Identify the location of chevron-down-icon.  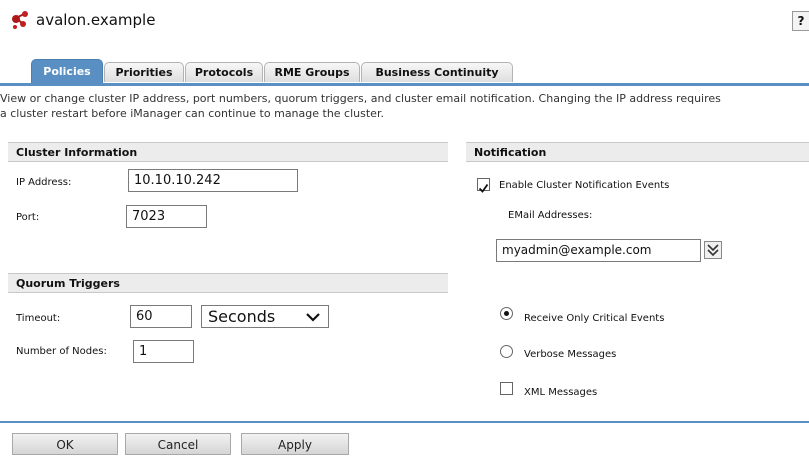
(313, 317).